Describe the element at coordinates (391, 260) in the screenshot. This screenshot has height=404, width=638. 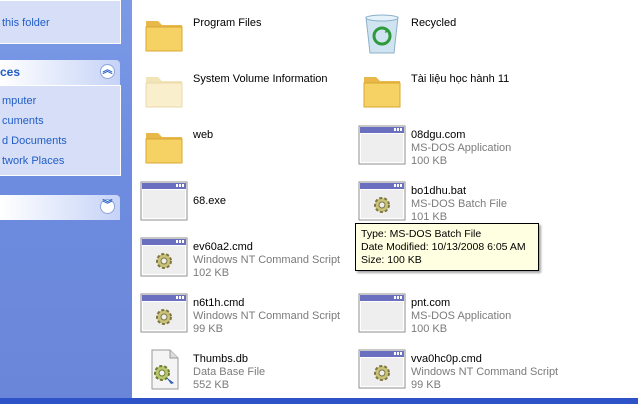
I see `tooltip-size: Size: 100 KB` at that location.